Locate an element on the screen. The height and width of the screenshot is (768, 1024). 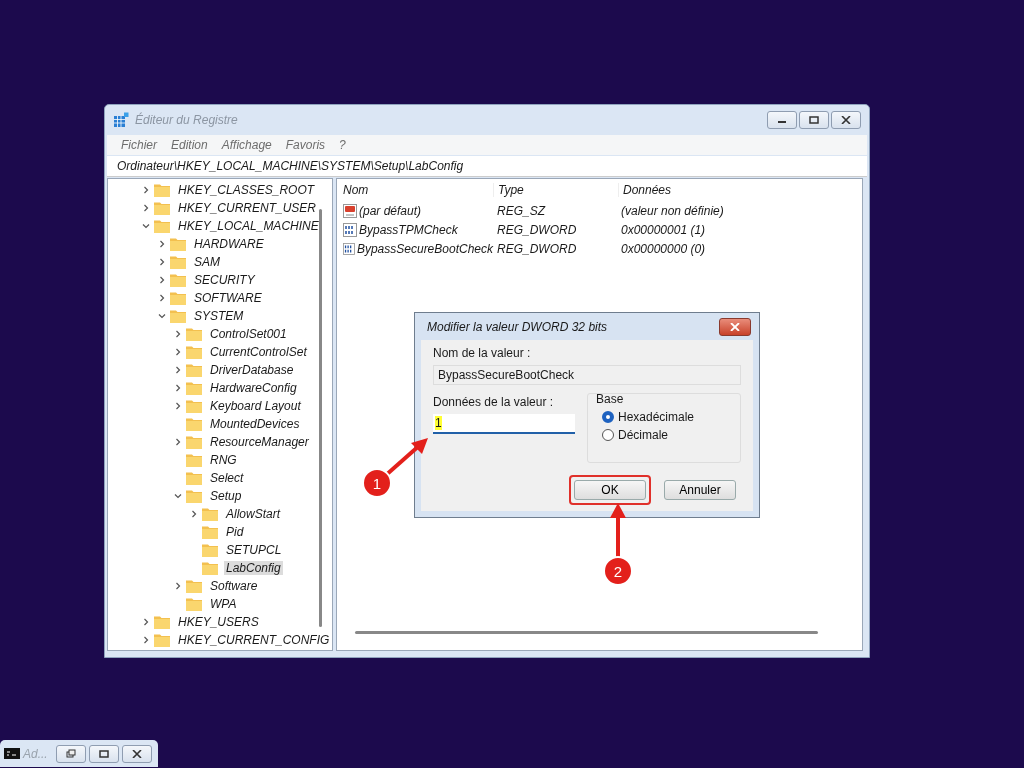
ok-button: OK is located at coordinates (610, 490).